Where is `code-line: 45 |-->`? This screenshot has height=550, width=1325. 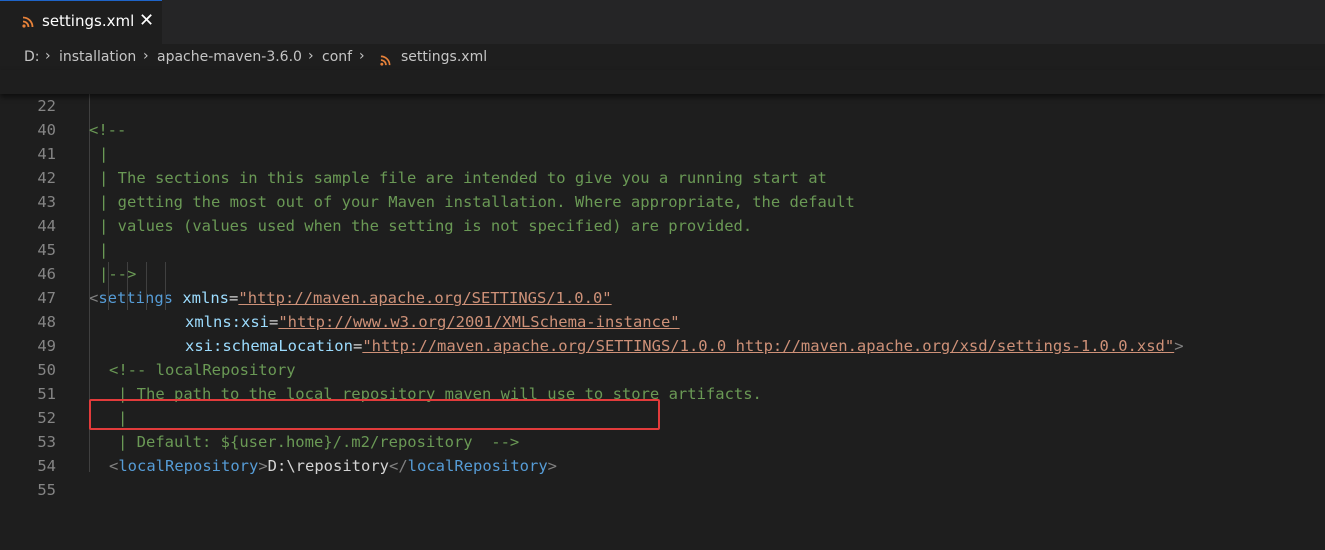 code-line: 45 |--> is located at coordinates (662, 248).